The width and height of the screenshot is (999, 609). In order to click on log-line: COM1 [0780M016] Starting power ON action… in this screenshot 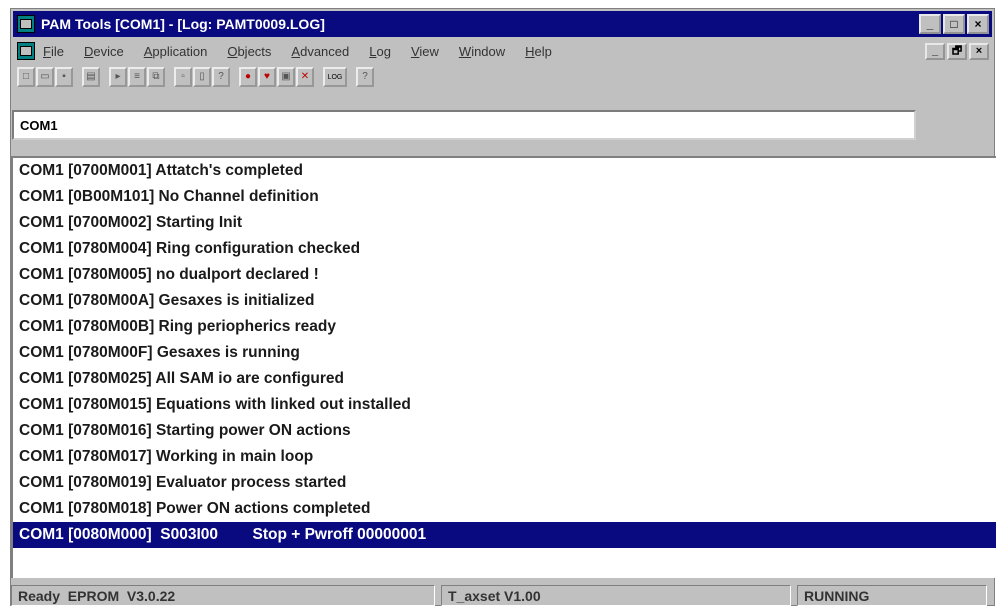, I will do `click(504, 431)`.